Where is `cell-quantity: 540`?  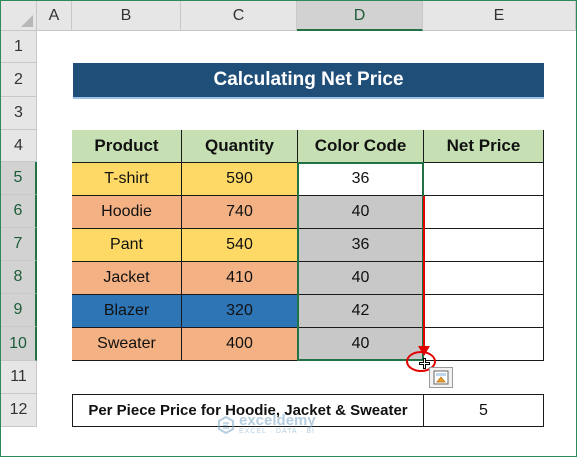 cell-quantity: 540 is located at coordinates (240, 245).